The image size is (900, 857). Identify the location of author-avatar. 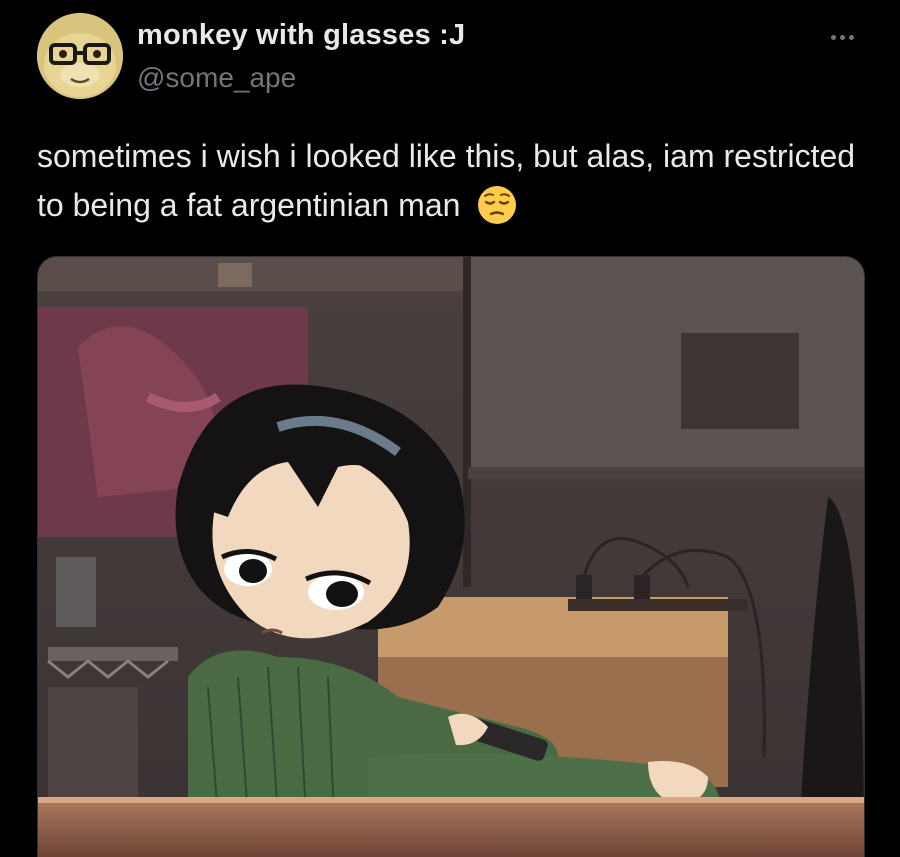
(80, 56).